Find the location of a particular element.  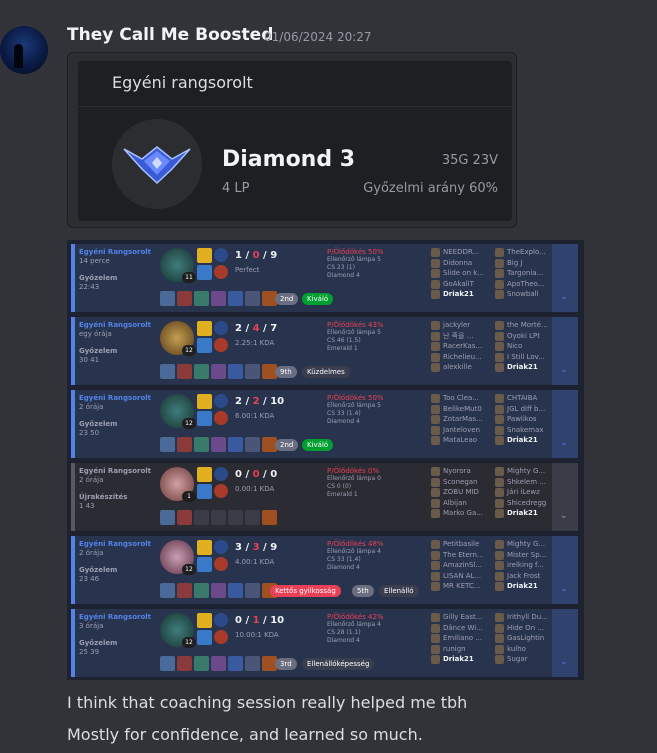

match-info: Egyéni Rangsorolt 3 órája Győzelem 25 39 is located at coordinates (120, 635).